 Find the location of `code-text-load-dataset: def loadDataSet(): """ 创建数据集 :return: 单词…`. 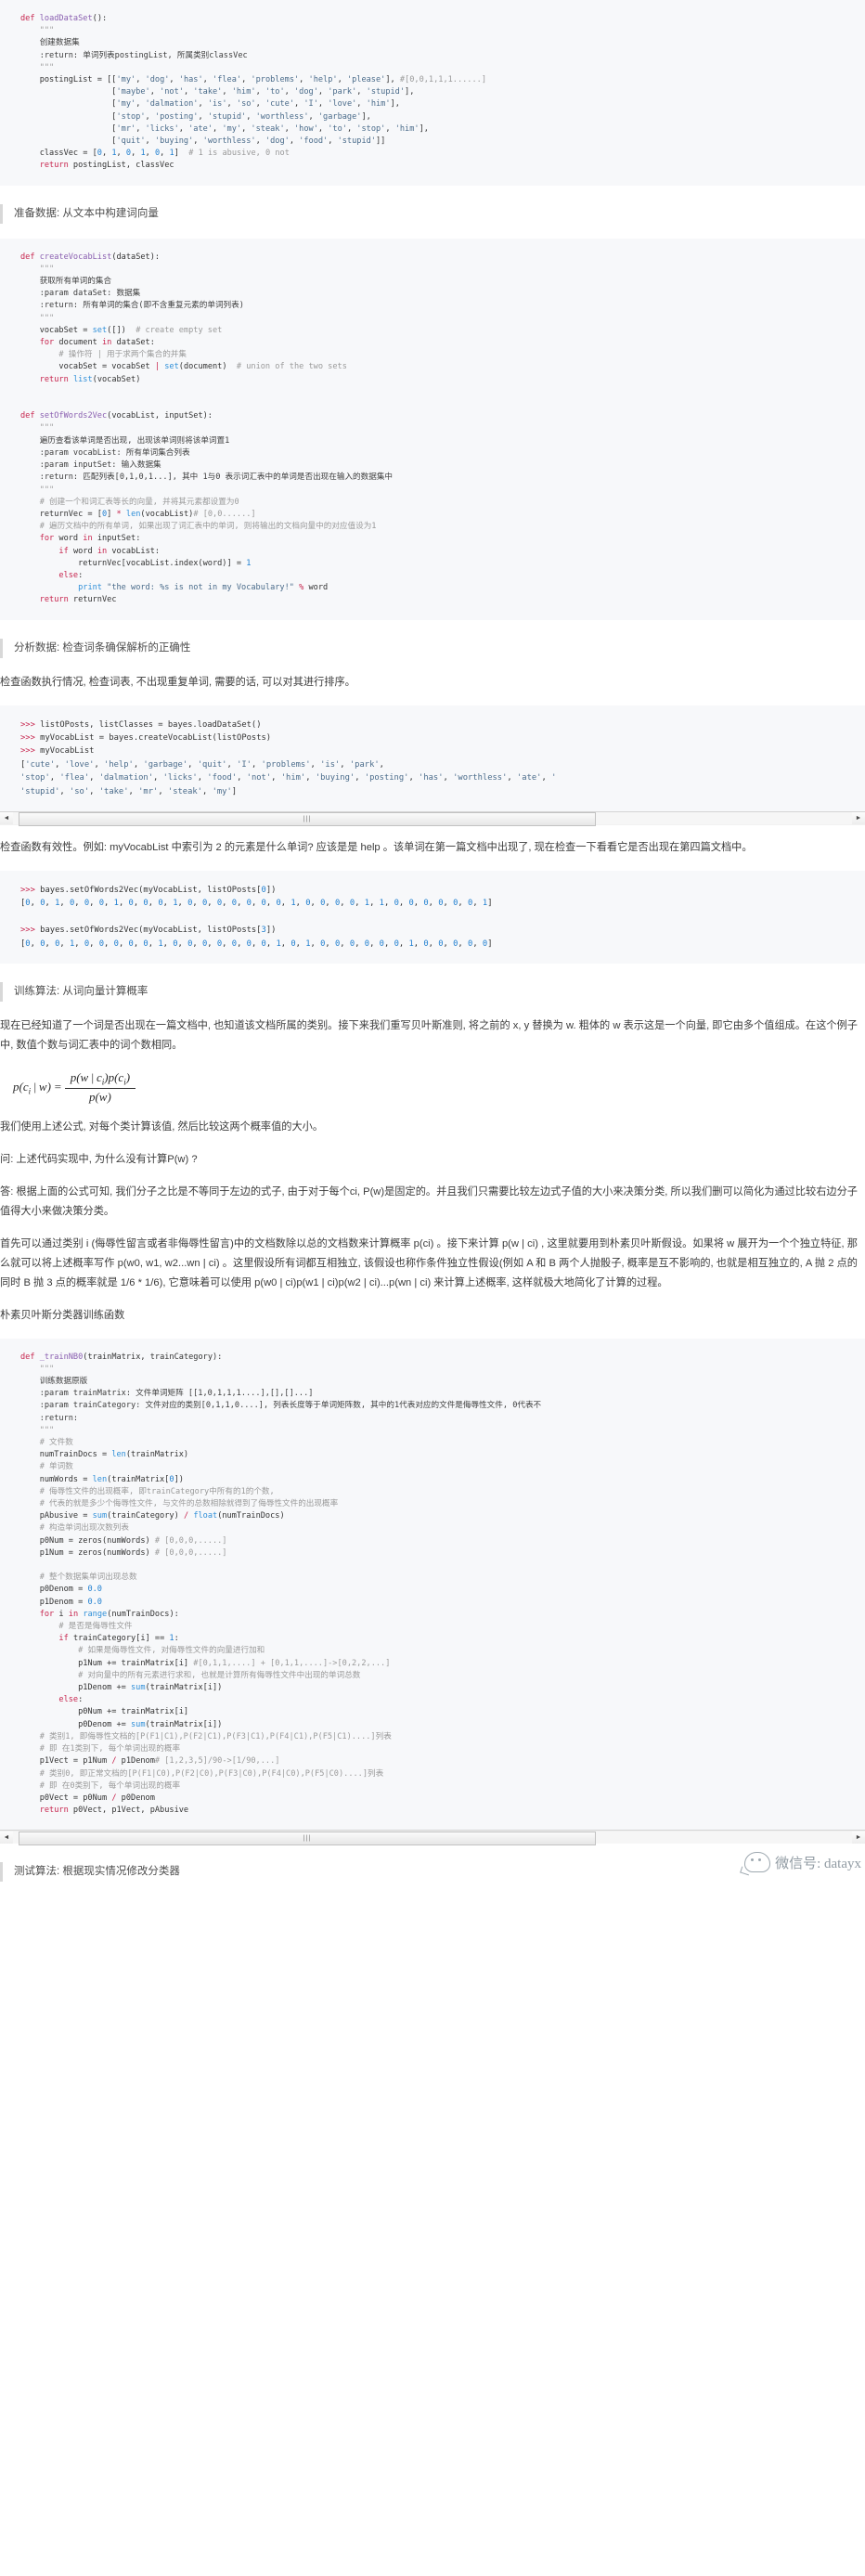

code-text-load-dataset: def loadDataSet(): """ 创建数据集 :return: 单词… is located at coordinates (253, 92).